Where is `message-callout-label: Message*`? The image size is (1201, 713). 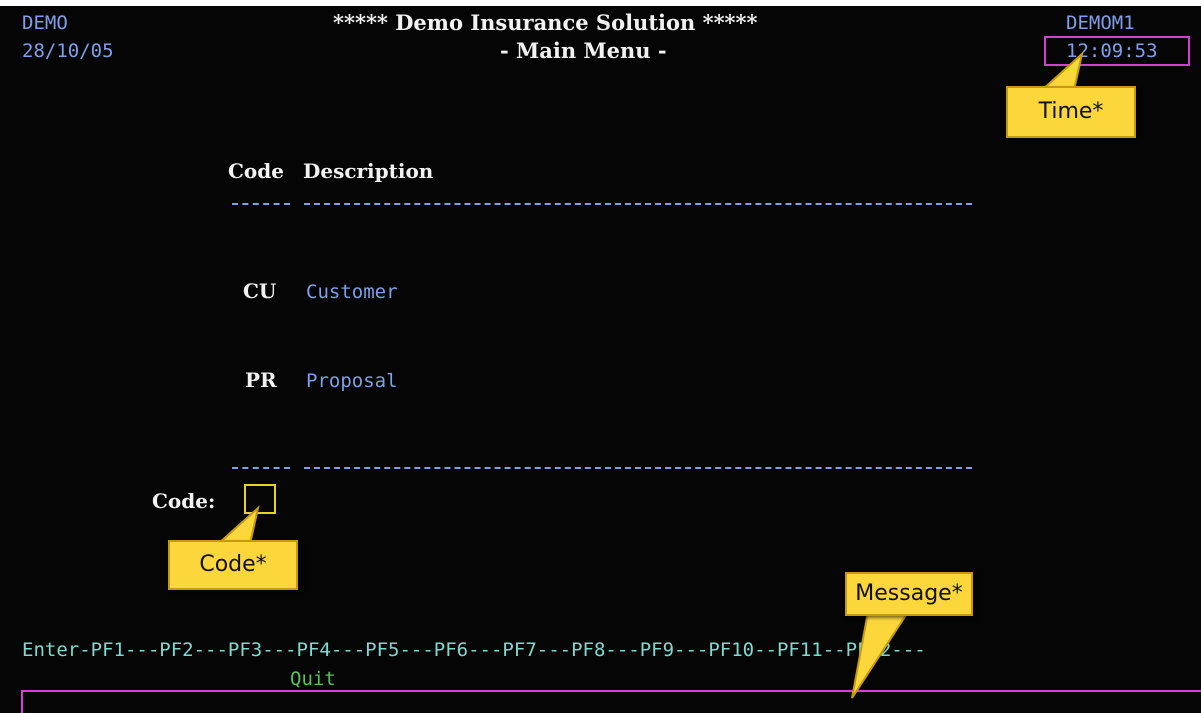
message-callout-label: Message* is located at coordinates (909, 593).